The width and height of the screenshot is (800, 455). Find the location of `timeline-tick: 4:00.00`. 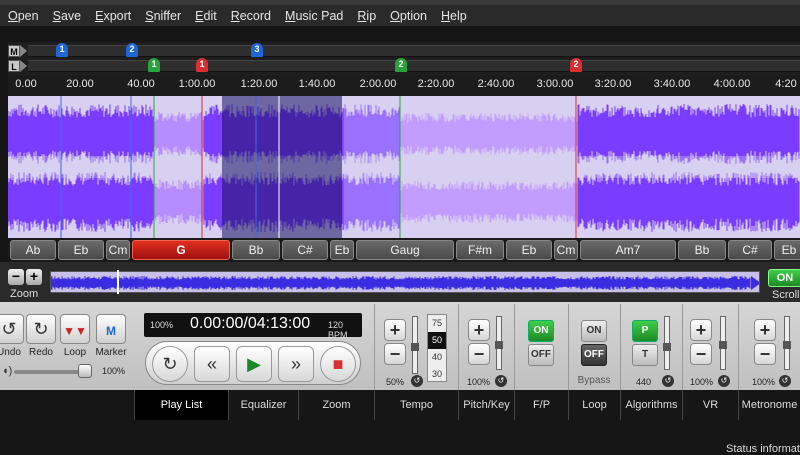

timeline-tick: 4:00.00 is located at coordinates (732, 84).